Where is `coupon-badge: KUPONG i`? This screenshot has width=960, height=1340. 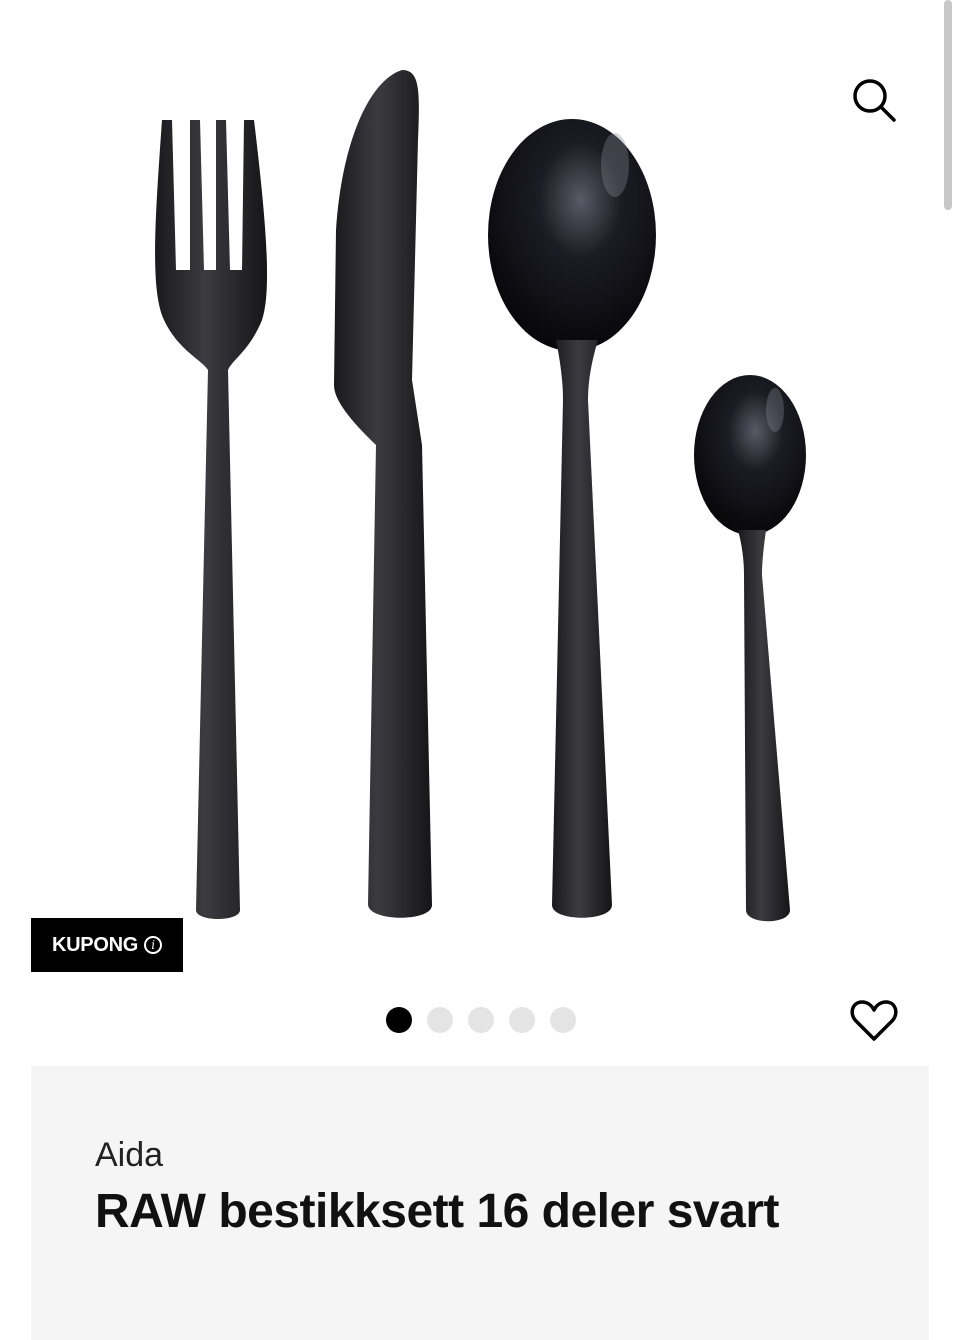 coupon-badge: KUPONG i is located at coordinates (107, 945).